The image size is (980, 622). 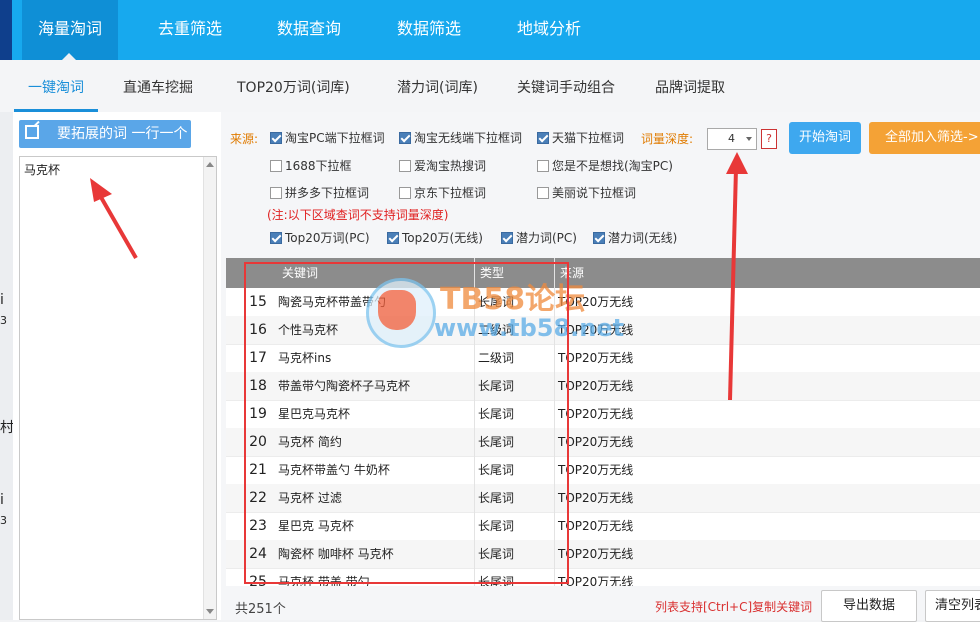 I want to click on checkbox-label: 淘宝PC端下拉框词, so click(x=335, y=138).